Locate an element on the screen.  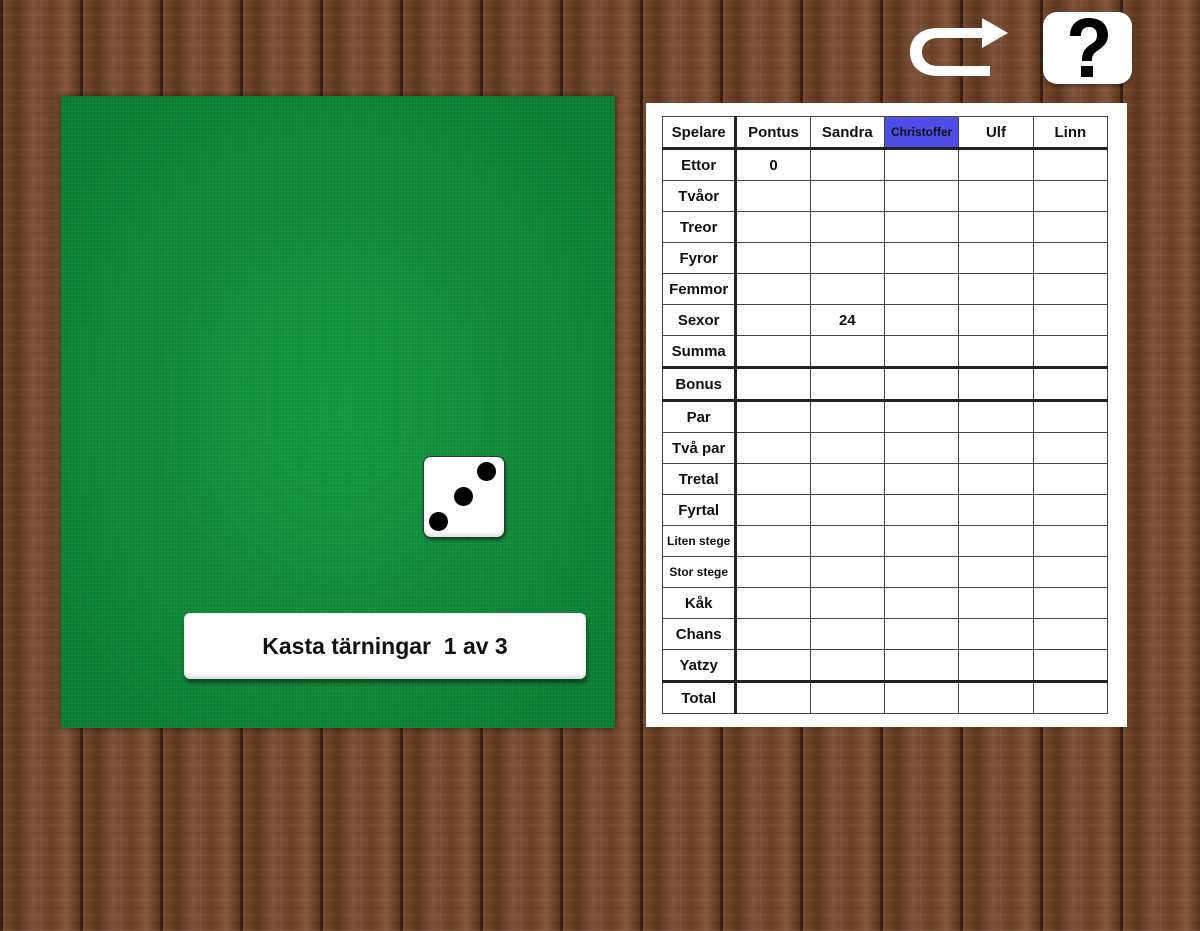
row-label: Två par is located at coordinates (699, 448).